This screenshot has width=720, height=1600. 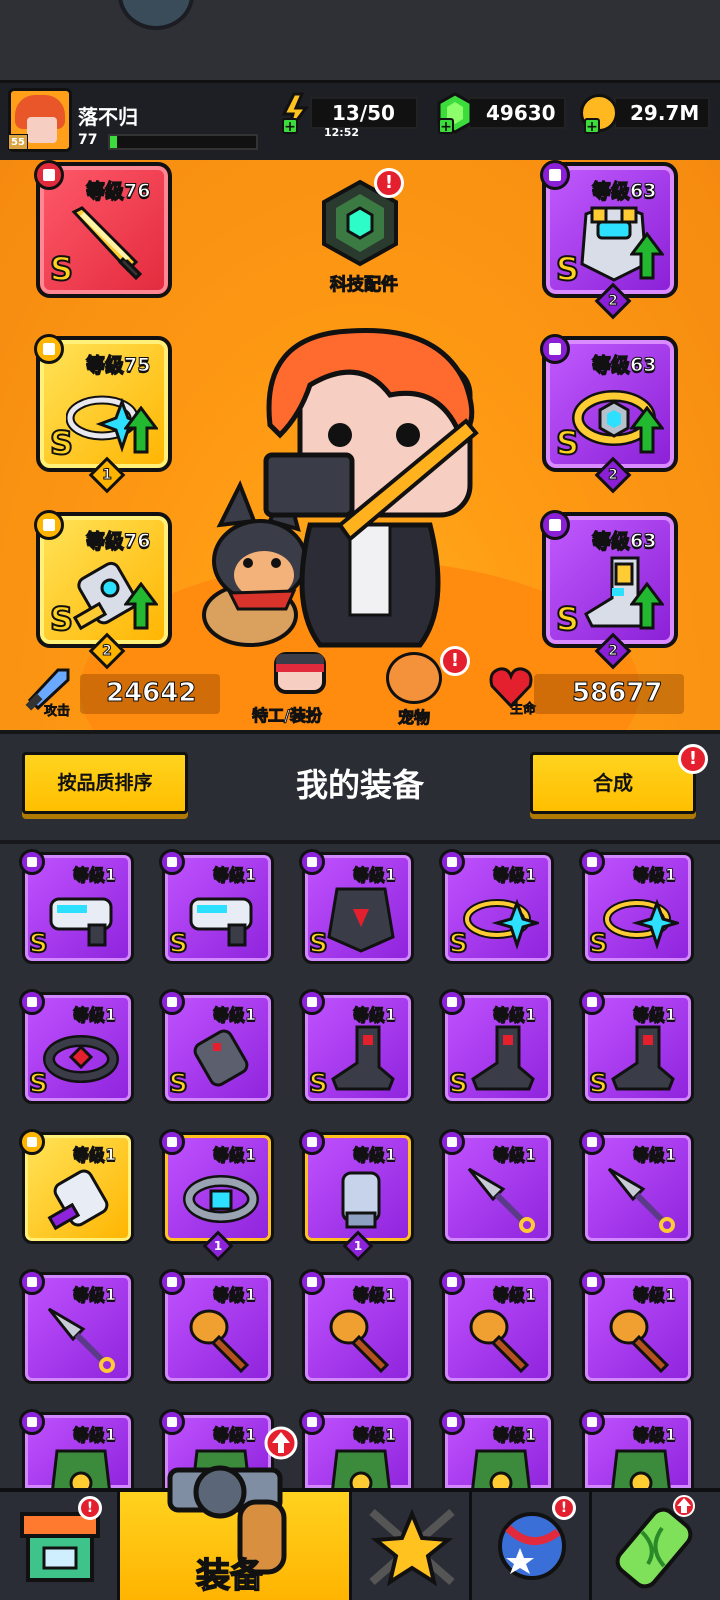 I want to click on merge-alert-icon: !, so click(x=693, y=759).